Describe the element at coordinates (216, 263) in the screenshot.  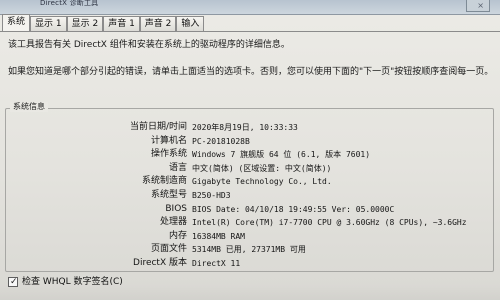
I see `info-value: DirectX 11` at that location.